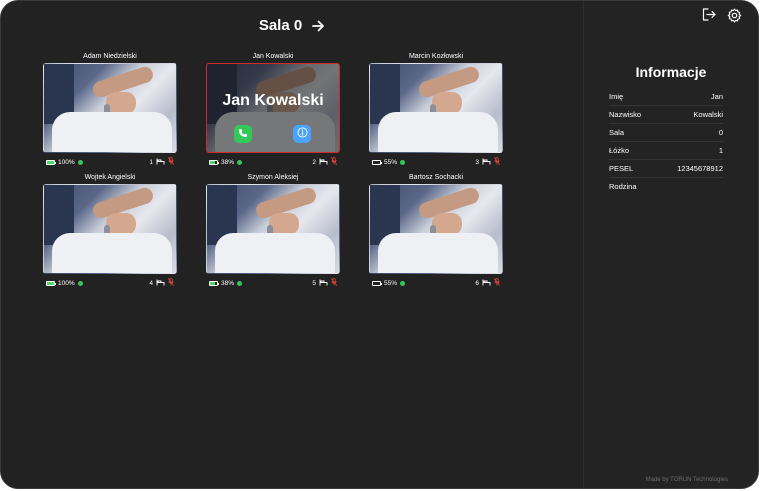 The width and height of the screenshot is (761, 491). I want to click on overlay-patient-name: Jan Kowalski, so click(273, 100).